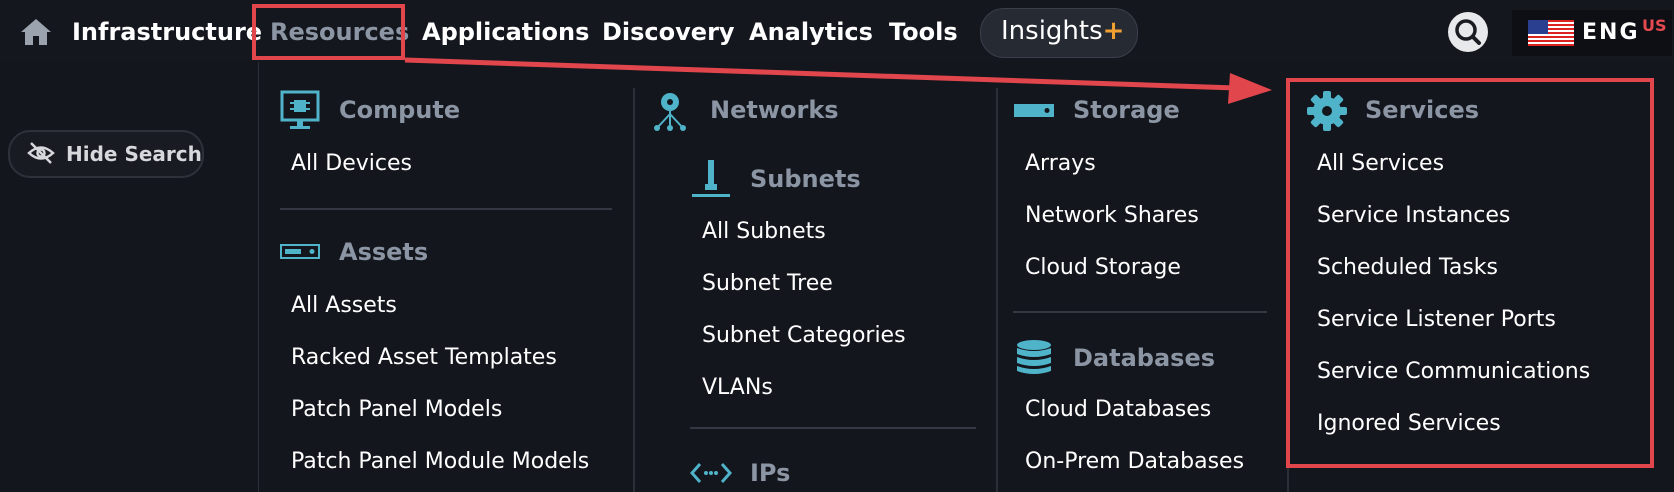 The image size is (1674, 492). What do you see at coordinates (344, 305) in the screenshot?
I see `link-all-assets: All Assets` at bounding box center [344, 305].